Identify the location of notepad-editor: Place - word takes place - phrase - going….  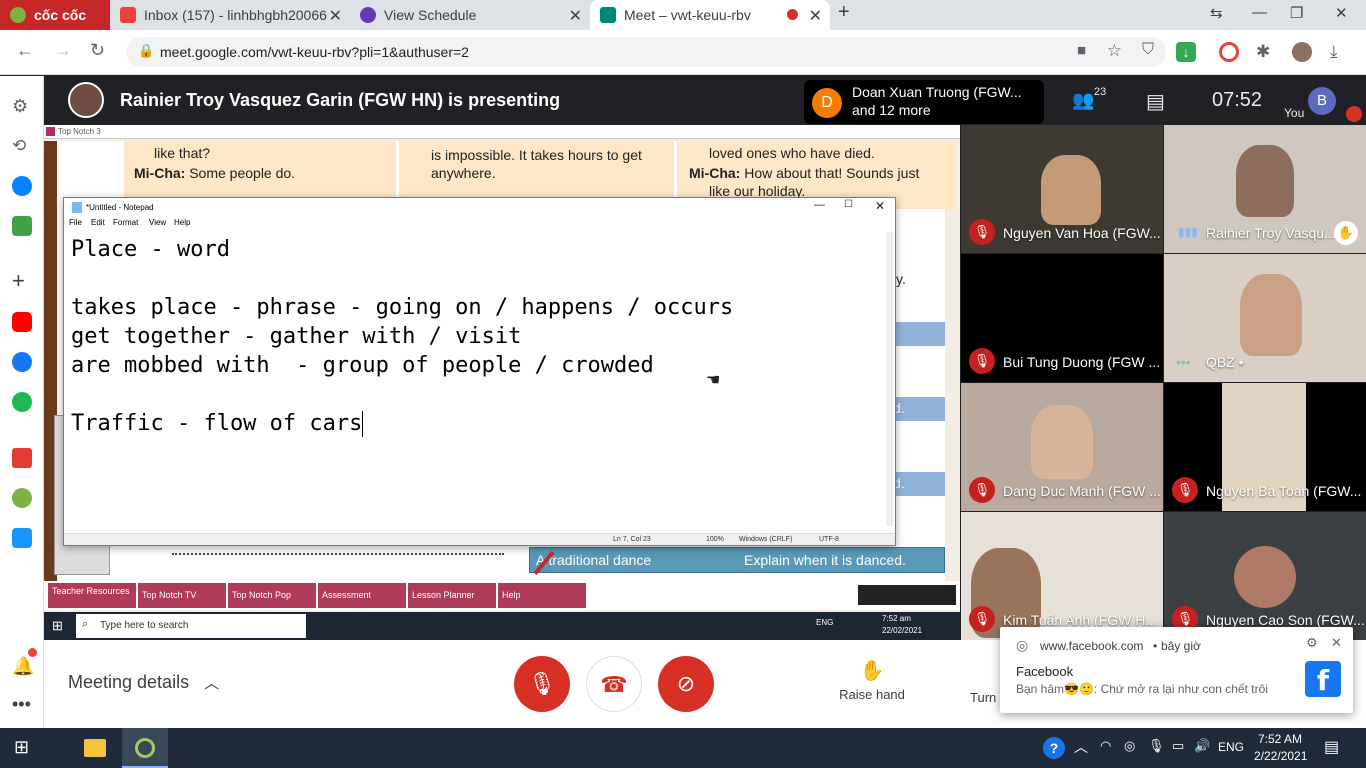
(402, 336).